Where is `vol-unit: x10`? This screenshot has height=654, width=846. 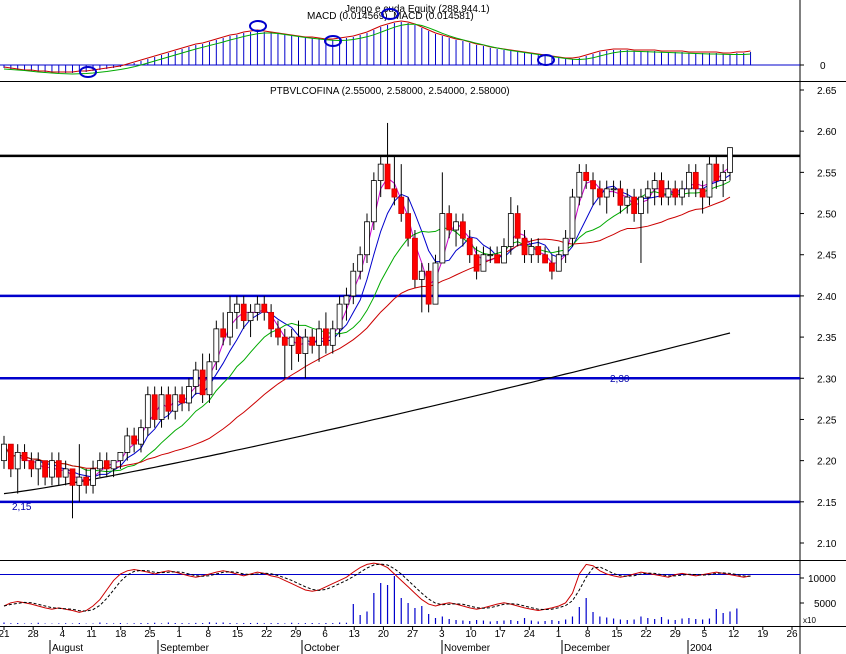 vol-unit: x10 is located at coordinates (809, 620).